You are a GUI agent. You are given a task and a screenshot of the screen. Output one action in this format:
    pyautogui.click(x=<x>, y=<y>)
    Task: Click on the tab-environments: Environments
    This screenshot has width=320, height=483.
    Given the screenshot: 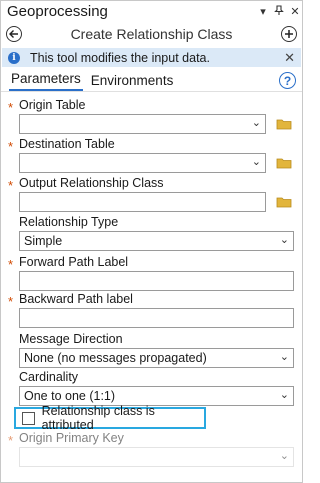 What is the action you would take?
    pyautogui.click(x=132, y=82)
    